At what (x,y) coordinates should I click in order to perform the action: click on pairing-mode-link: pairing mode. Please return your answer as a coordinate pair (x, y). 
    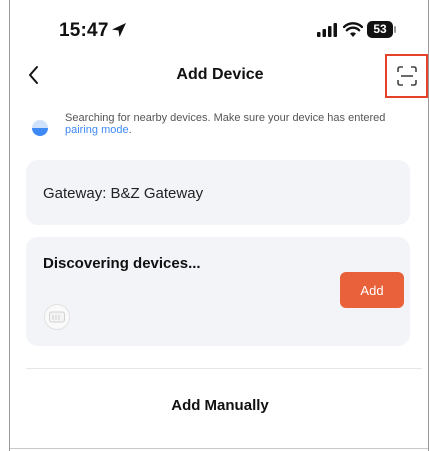
    Looking at the image, I should click on (97, 130).